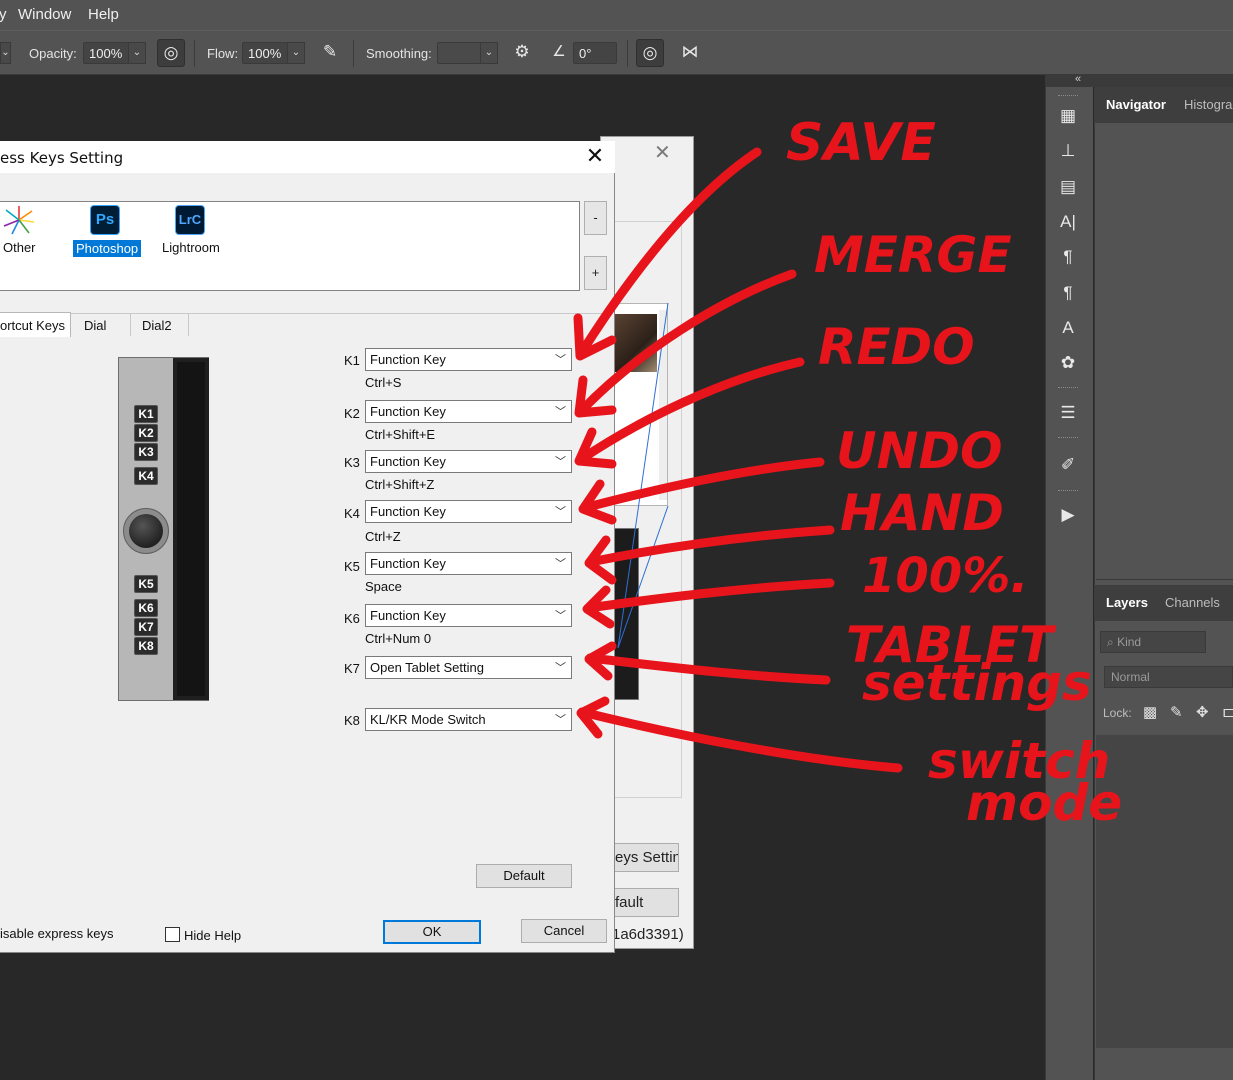 The height and width of the screenshot is (1080, 1233). What do you see at coordinates (427, 667) in the screenshot?
I see `key-action-value: Open Tablet Setting` at bounding box center [427, 667].